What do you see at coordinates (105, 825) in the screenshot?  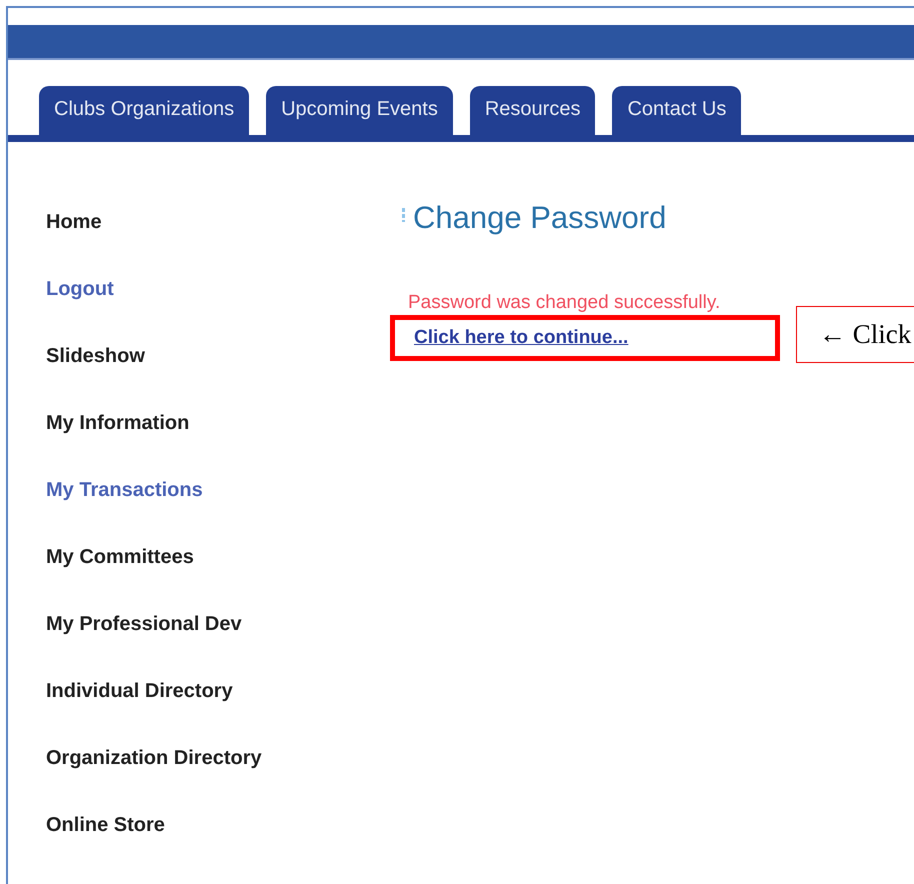 I see `sidebar-link: Online Store` at bounding box center [105, 825].